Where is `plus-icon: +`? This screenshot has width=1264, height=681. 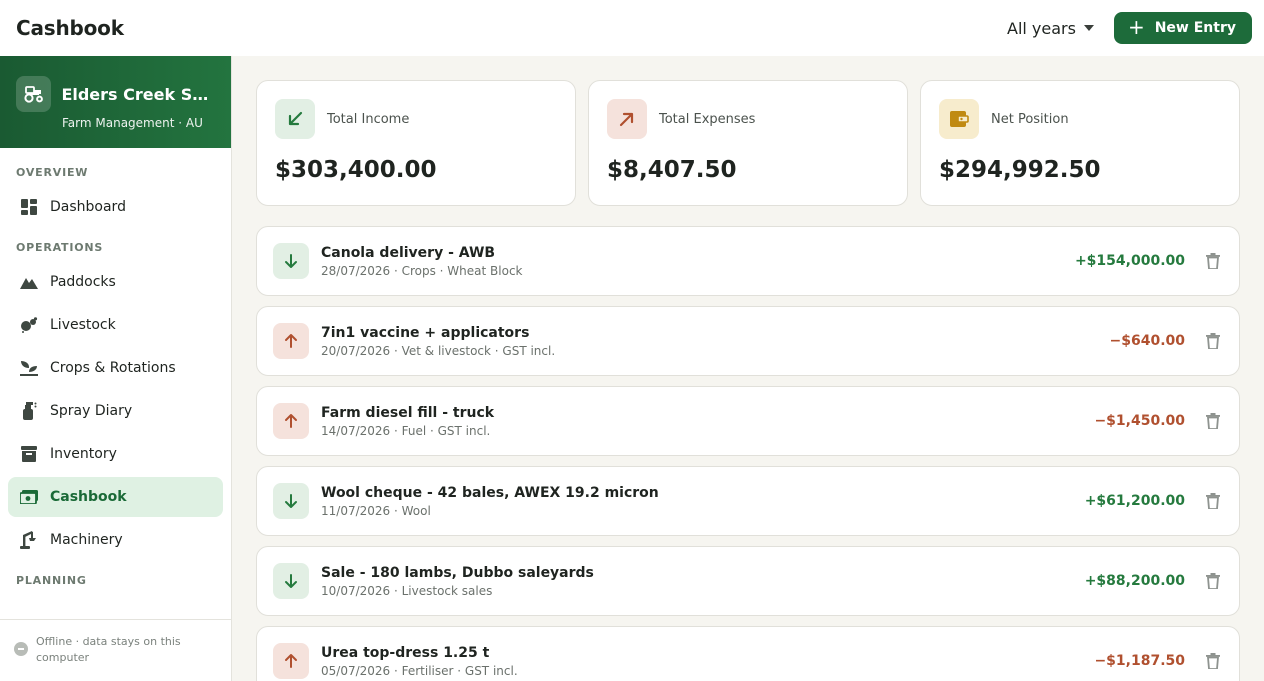 plus-icon: + is located at coordinates (1136, 27).